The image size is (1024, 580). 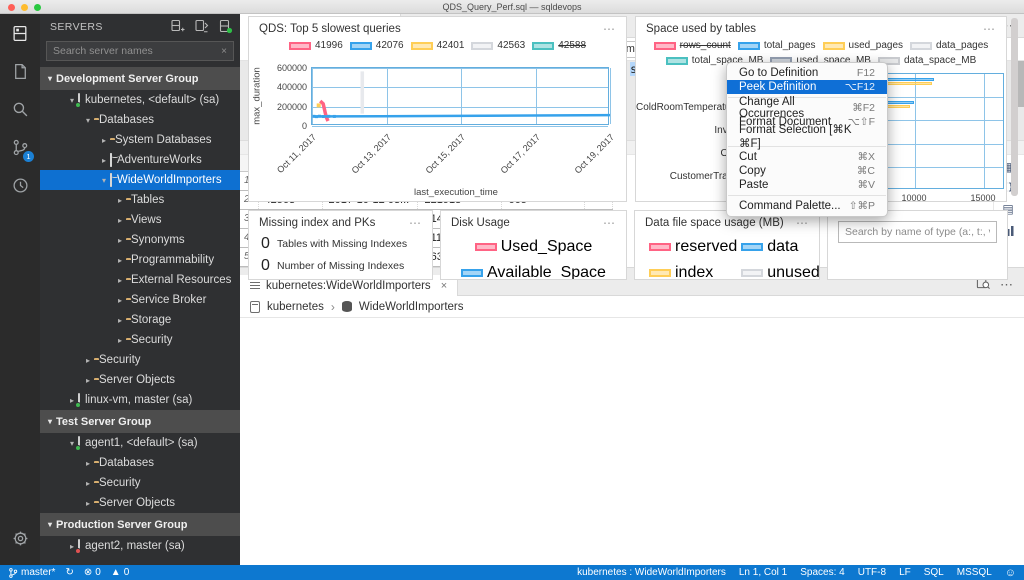 I want to click on tree-item-storage: ▸ Storage, so click(x=140, y=320).